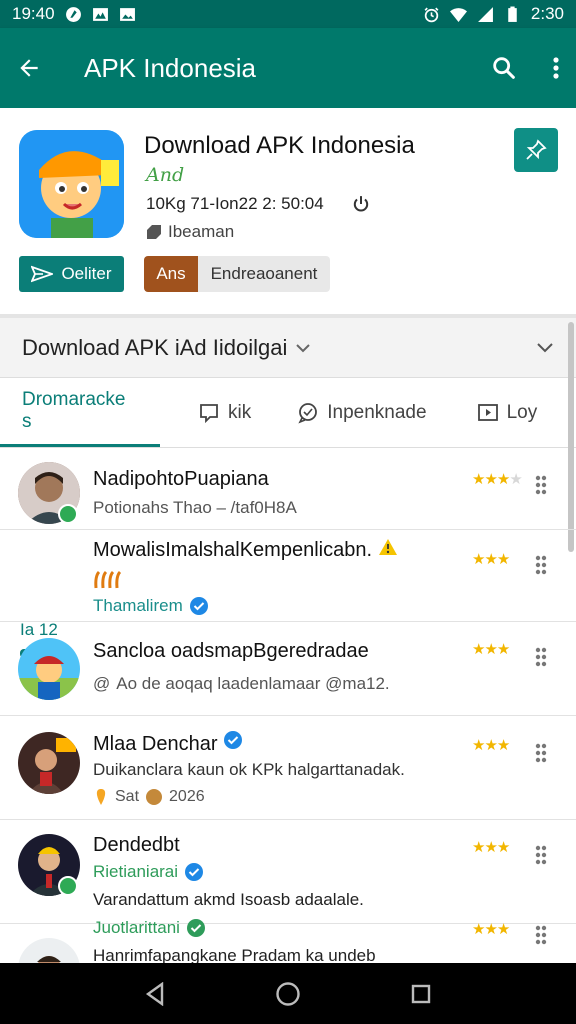  Describe the element at coordinates (387, 547) in the screenshot. I see `warning-icon` at that location.